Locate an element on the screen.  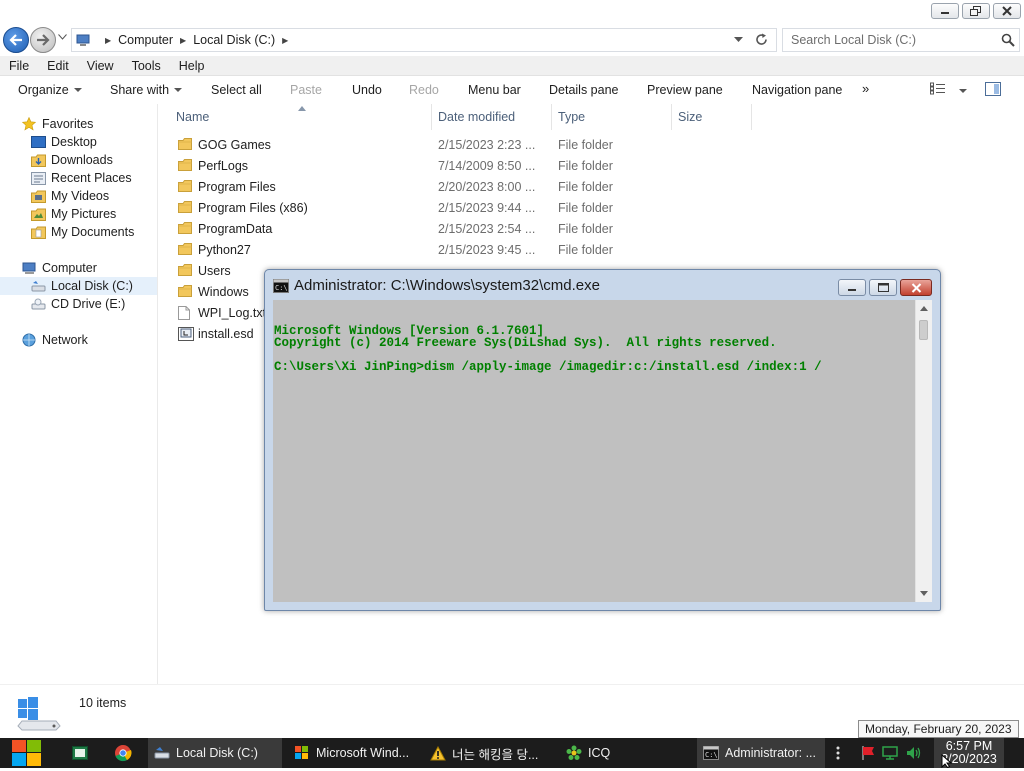
preview-pane-toggle is located at coordinates (993, 90).